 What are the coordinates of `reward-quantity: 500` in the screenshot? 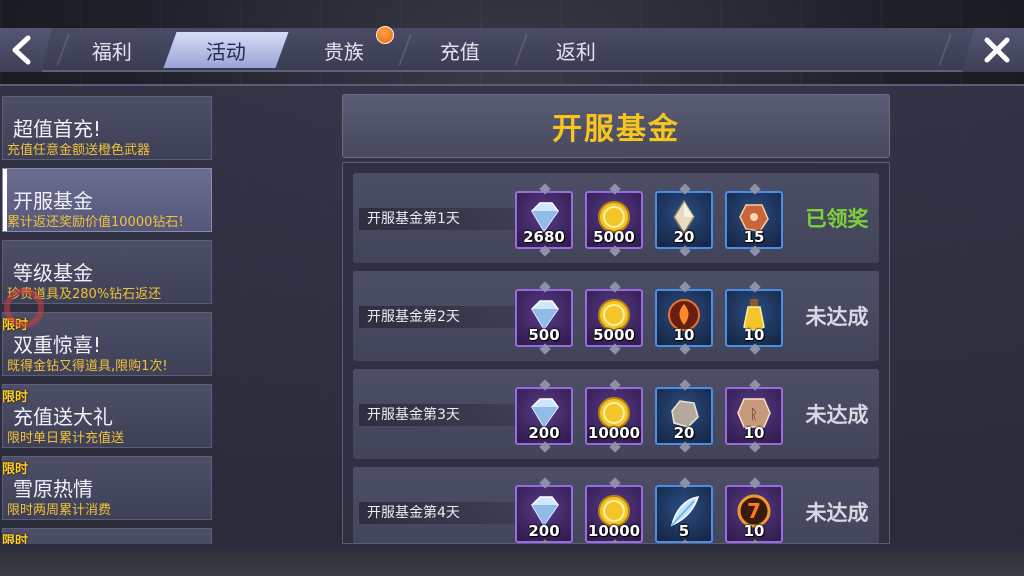 It's located at (544, 335).